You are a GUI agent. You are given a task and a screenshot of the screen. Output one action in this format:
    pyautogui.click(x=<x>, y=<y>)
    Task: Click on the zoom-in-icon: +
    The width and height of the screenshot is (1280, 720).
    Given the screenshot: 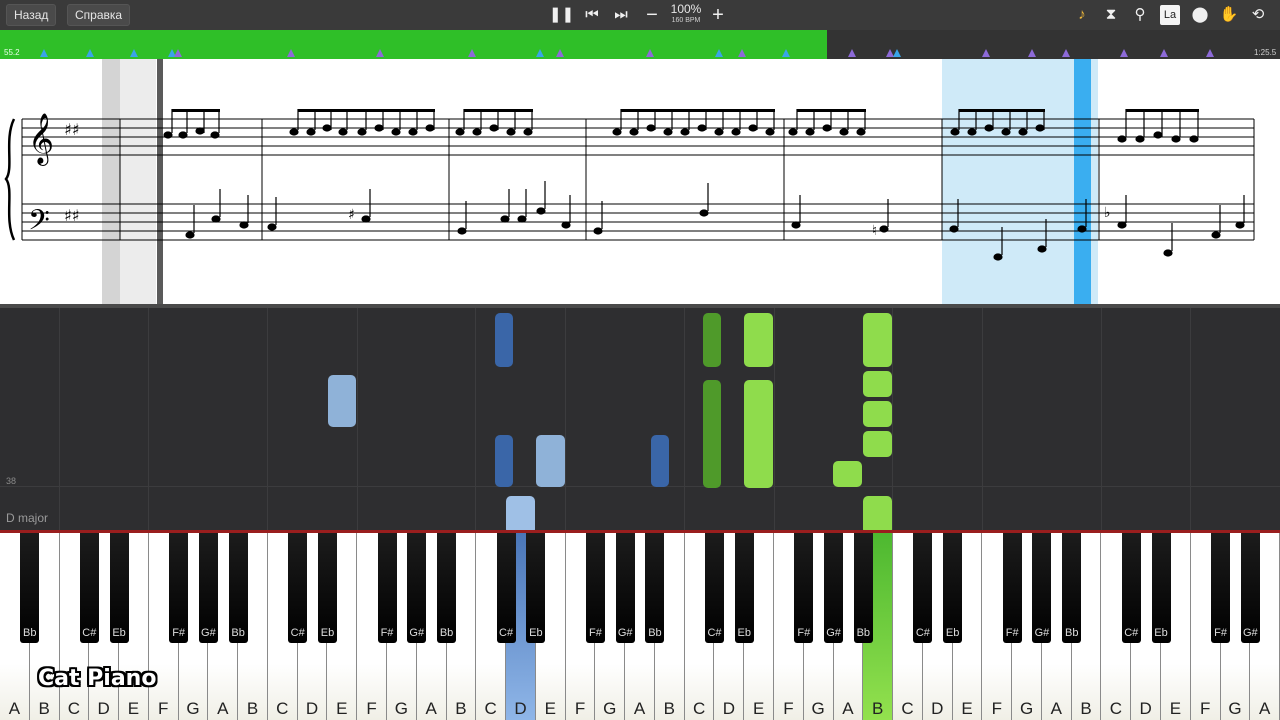 What is the action you would take?
    pyautogui.click(x=718, y=15)
    